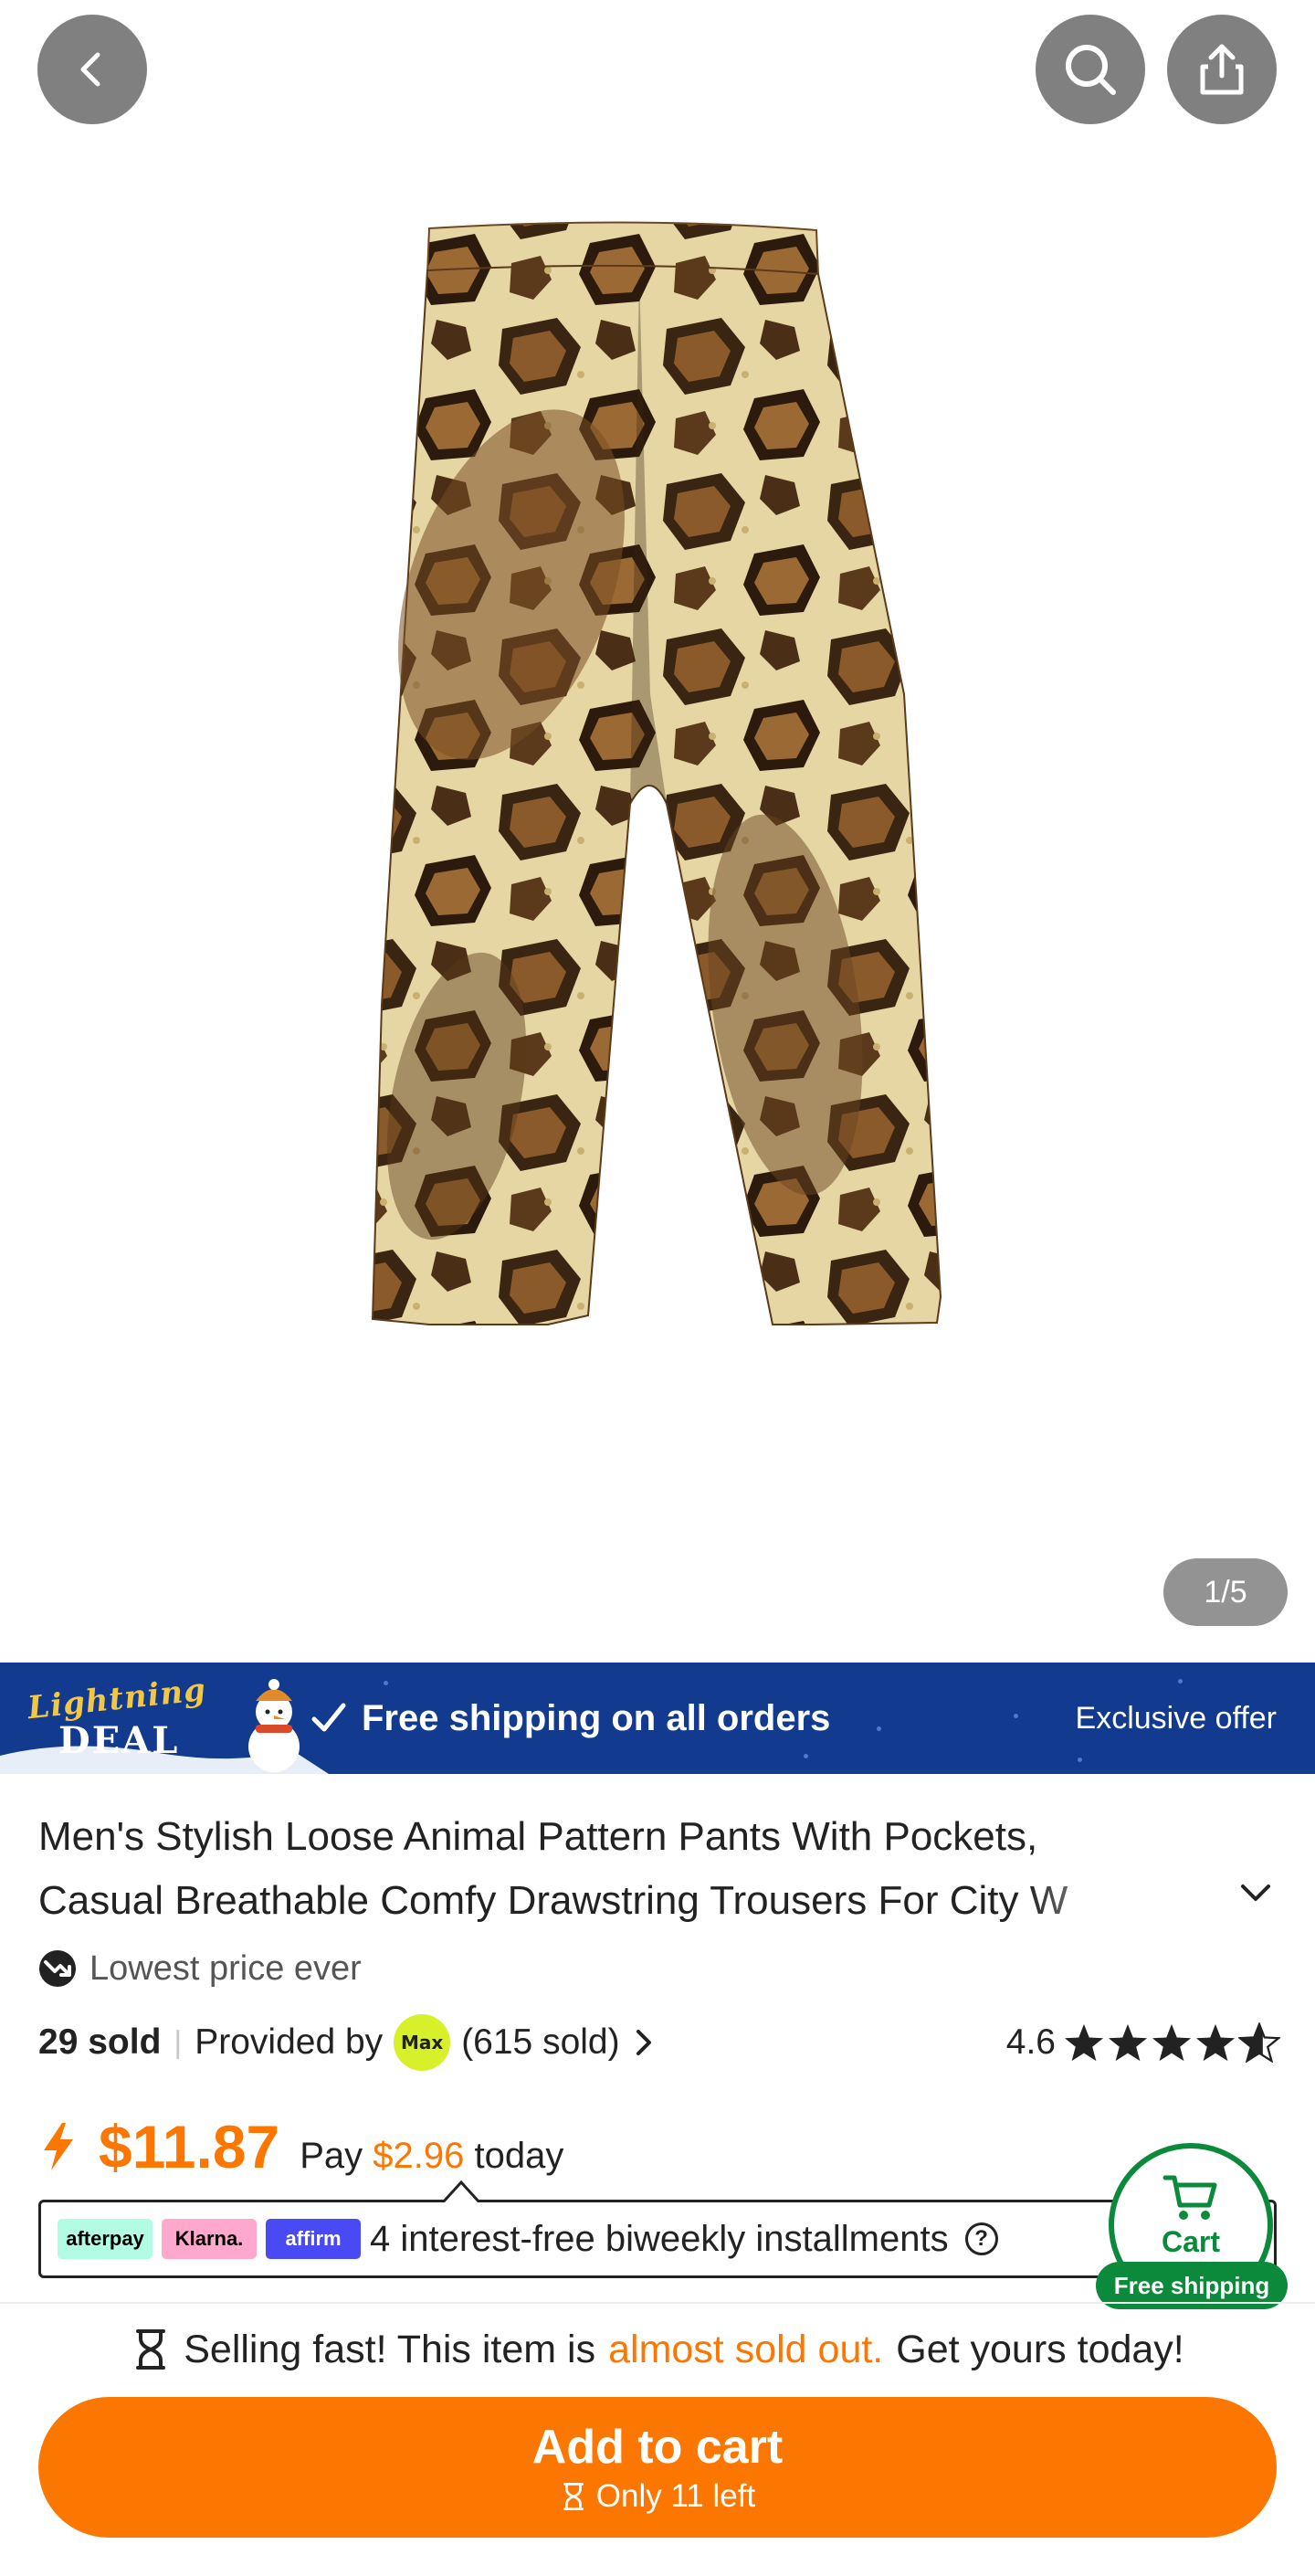  I want to click on price-row: $11.87 Pay $2.96 today, so click(300, 2146).